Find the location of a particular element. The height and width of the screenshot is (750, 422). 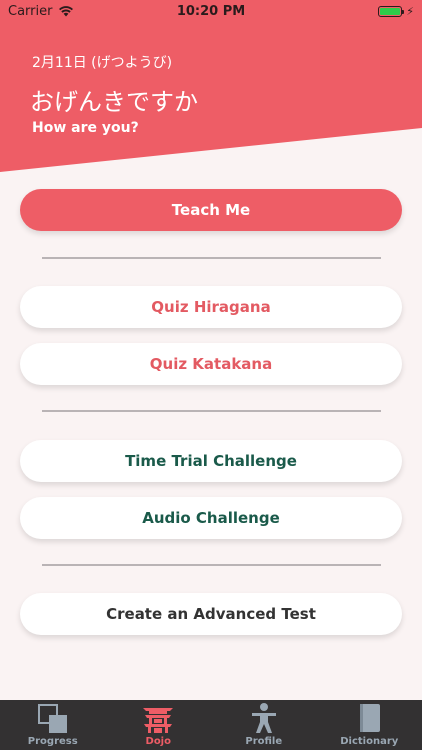

tab-dictionary: Dictionary is located at coordinates (369, 725).